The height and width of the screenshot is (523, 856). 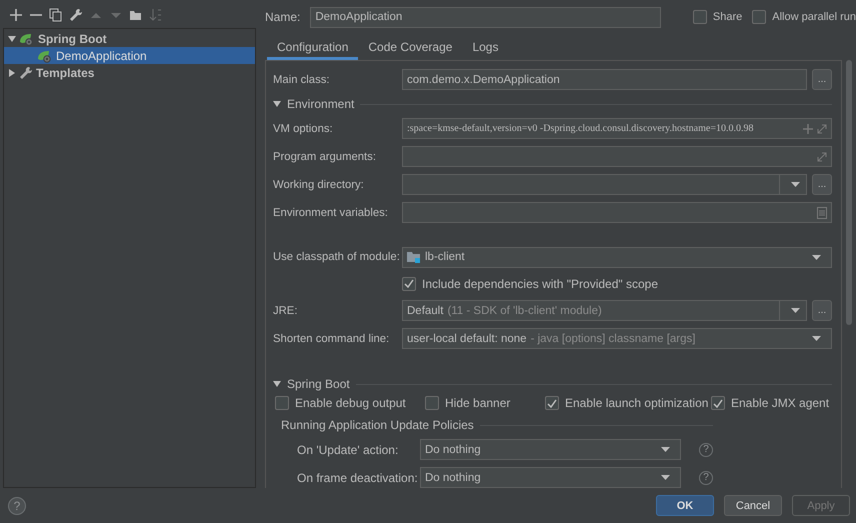 What do you see at coordinates (285, 311) in the screenshot?
I see `field-label: JRE:` at bounding box center [285, 311].